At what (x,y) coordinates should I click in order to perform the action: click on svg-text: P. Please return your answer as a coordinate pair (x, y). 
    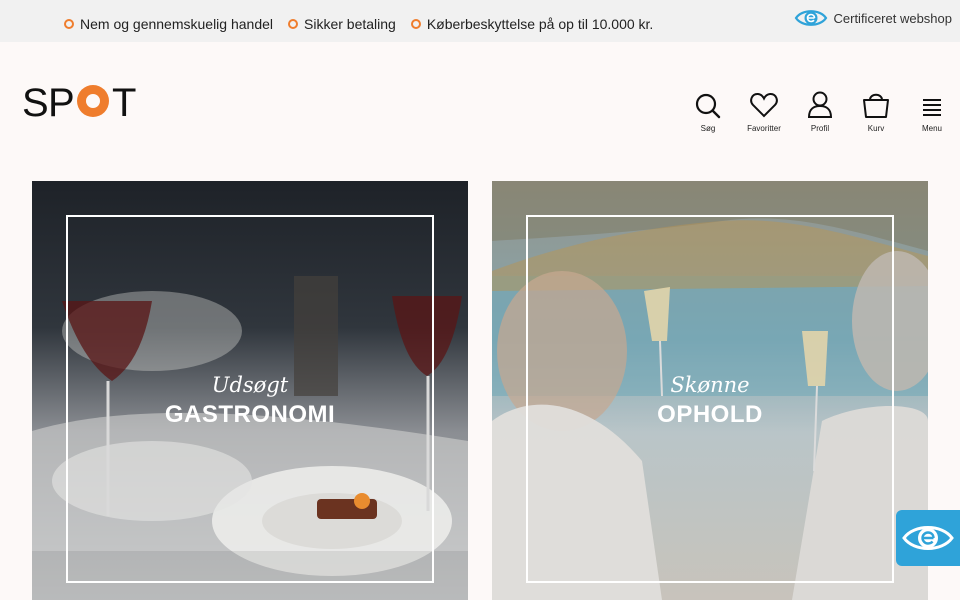
    Looking at the image, I should click on (61, 100).